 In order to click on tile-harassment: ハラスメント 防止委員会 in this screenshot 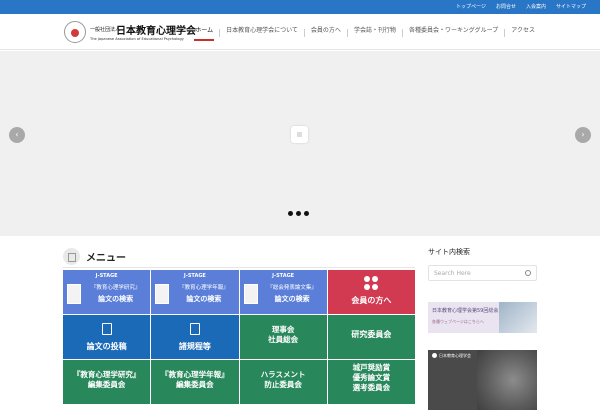, I will do `click(283, 382)`.